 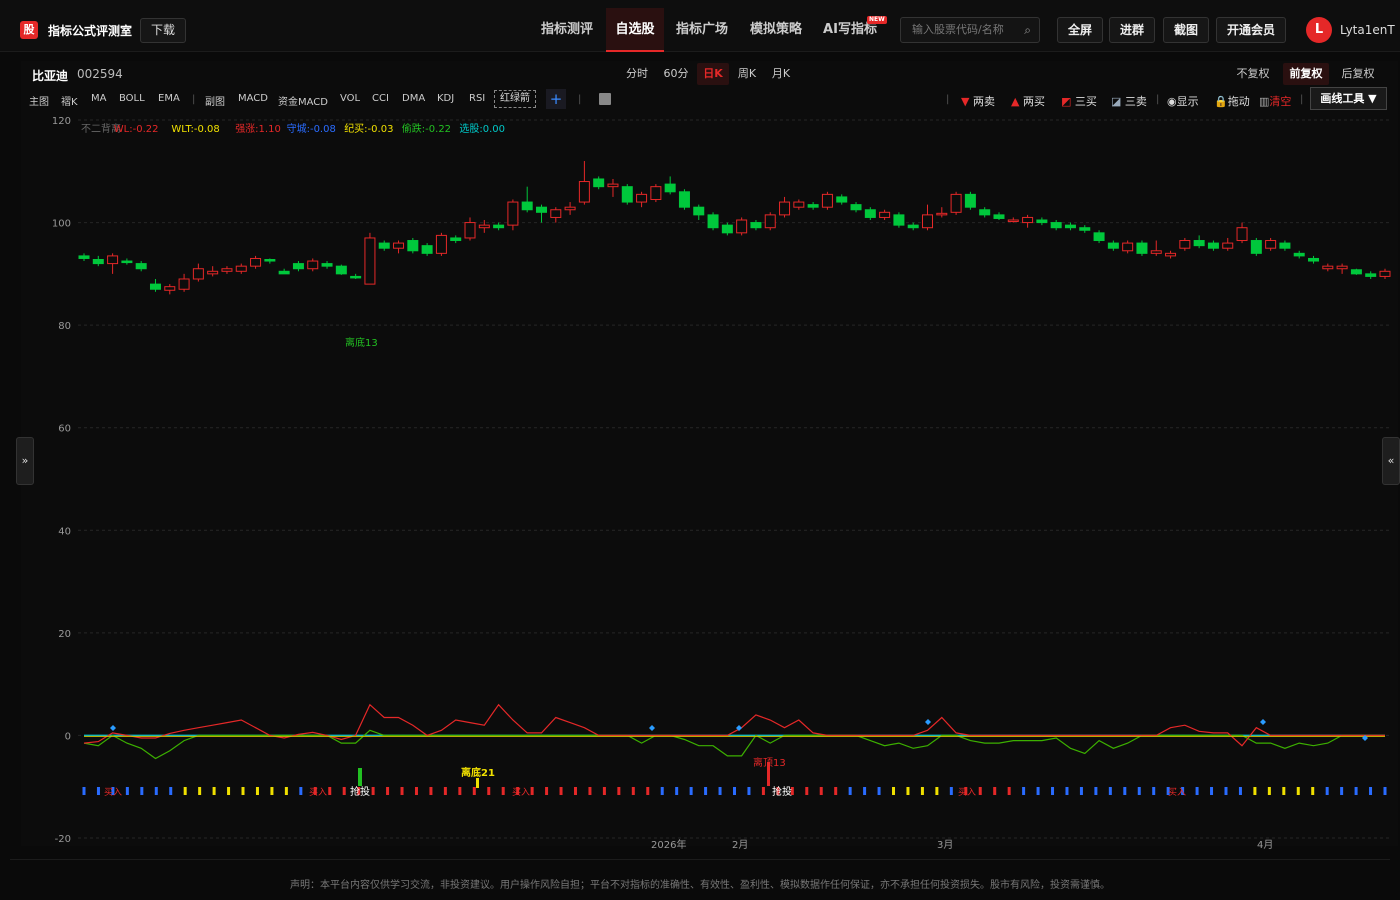 I want to click on expand-left-button: », so click(x=25, y=461).